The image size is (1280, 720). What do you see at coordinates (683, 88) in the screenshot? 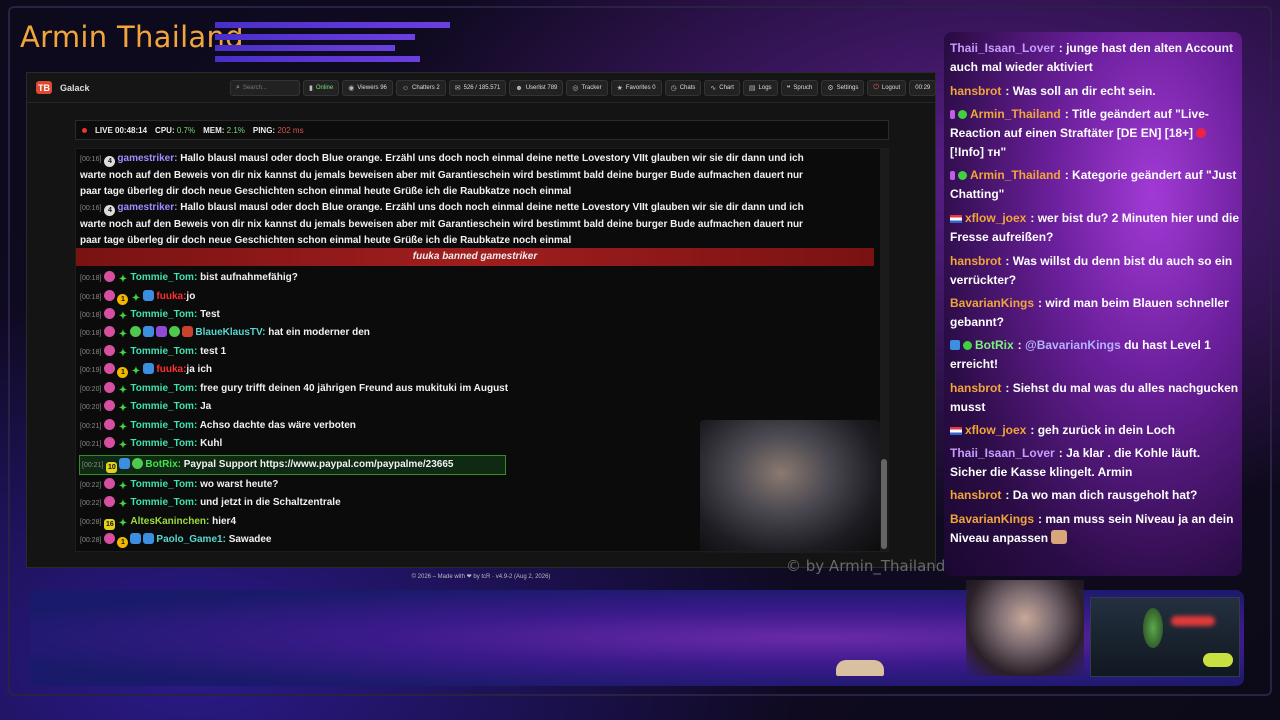
I see `chats-button: ◷ Chats` at bounding box center [683, 88].